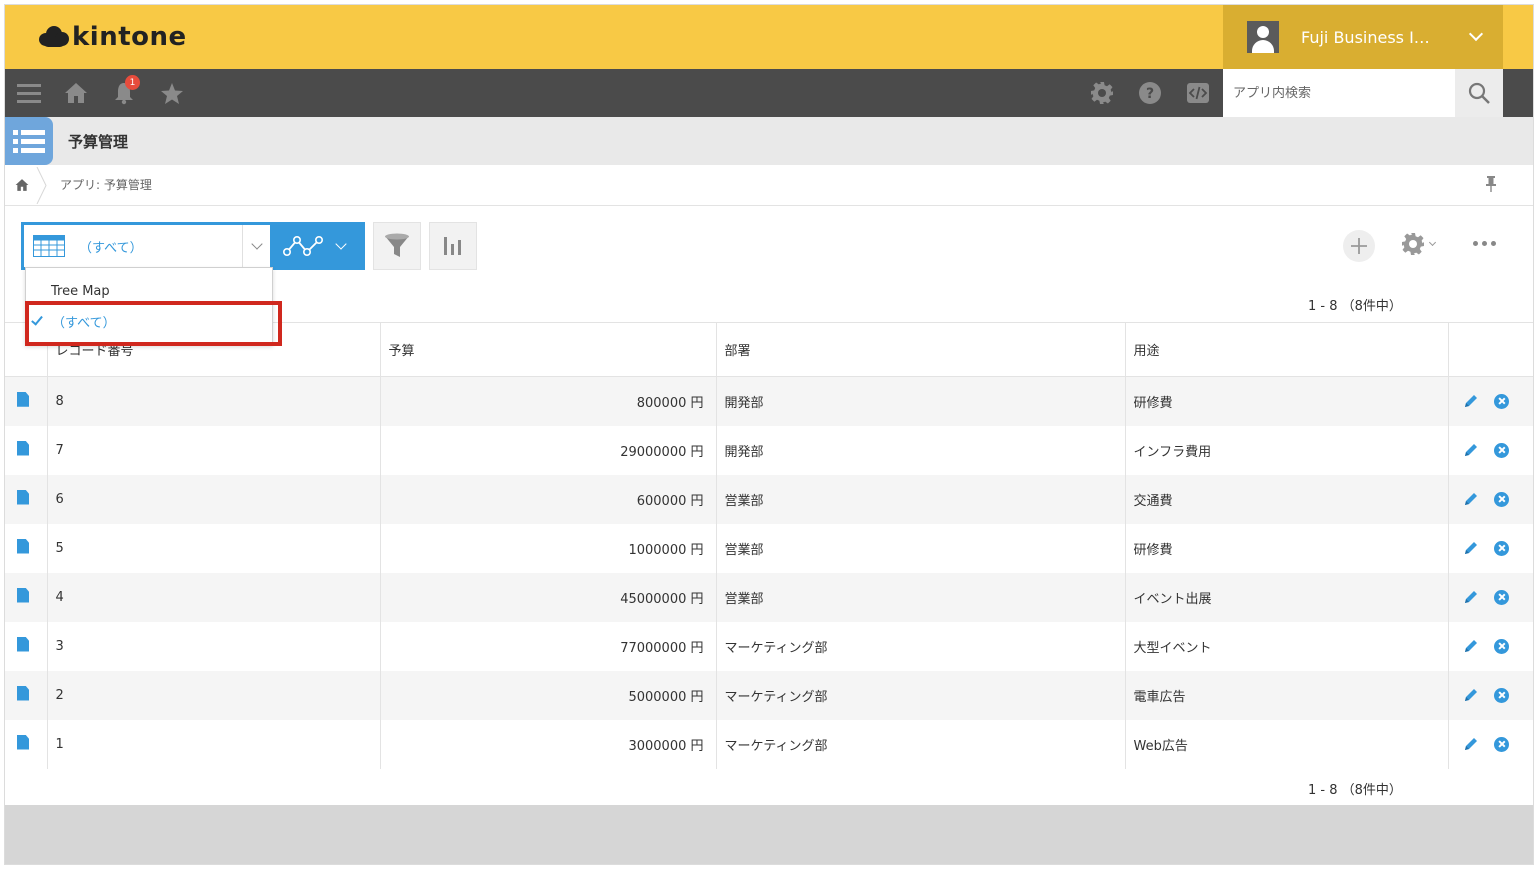 This screenshot has height=869, width=1538. What do you see at coordinates (49, 246) in the screenshot?
I see `table-view-icon` at bounding box center [49, 246].